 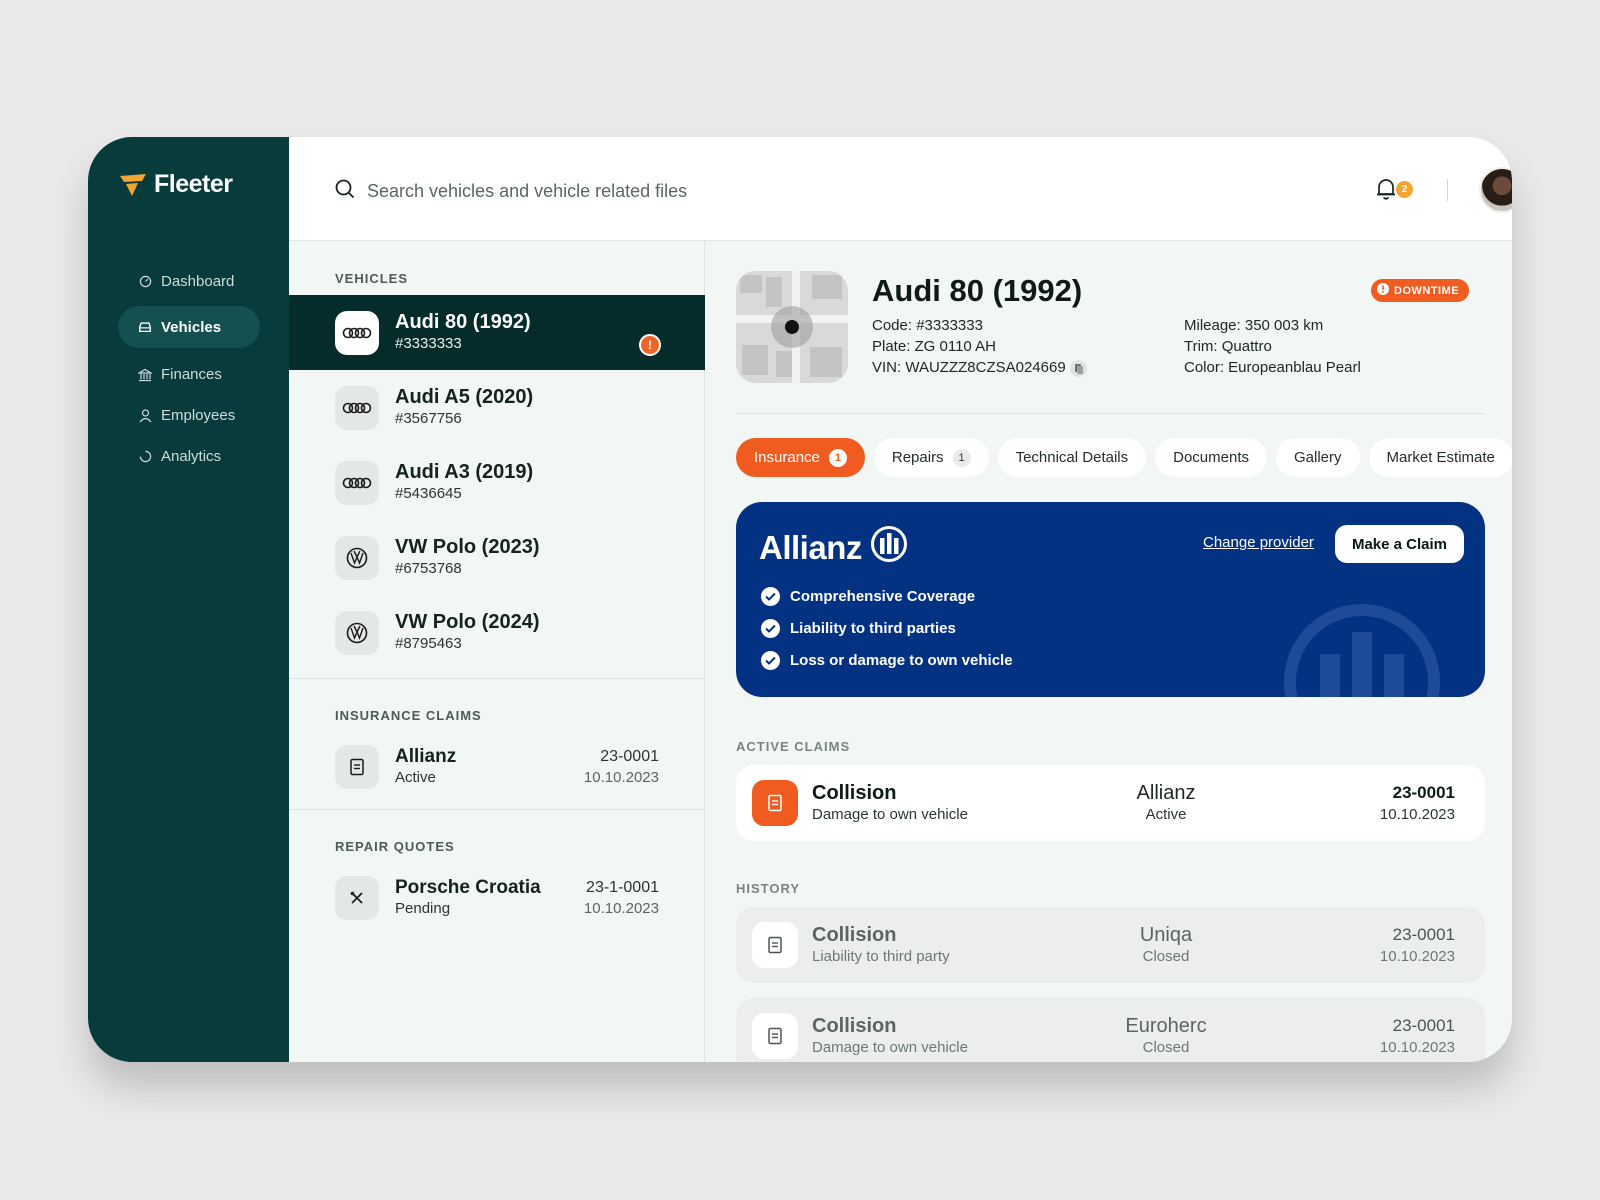 What do you see at coordinates (467, 547) in the screenshot?
I see `vehicle-name: VW Polo (2023)` at bounding box center [467, 547].